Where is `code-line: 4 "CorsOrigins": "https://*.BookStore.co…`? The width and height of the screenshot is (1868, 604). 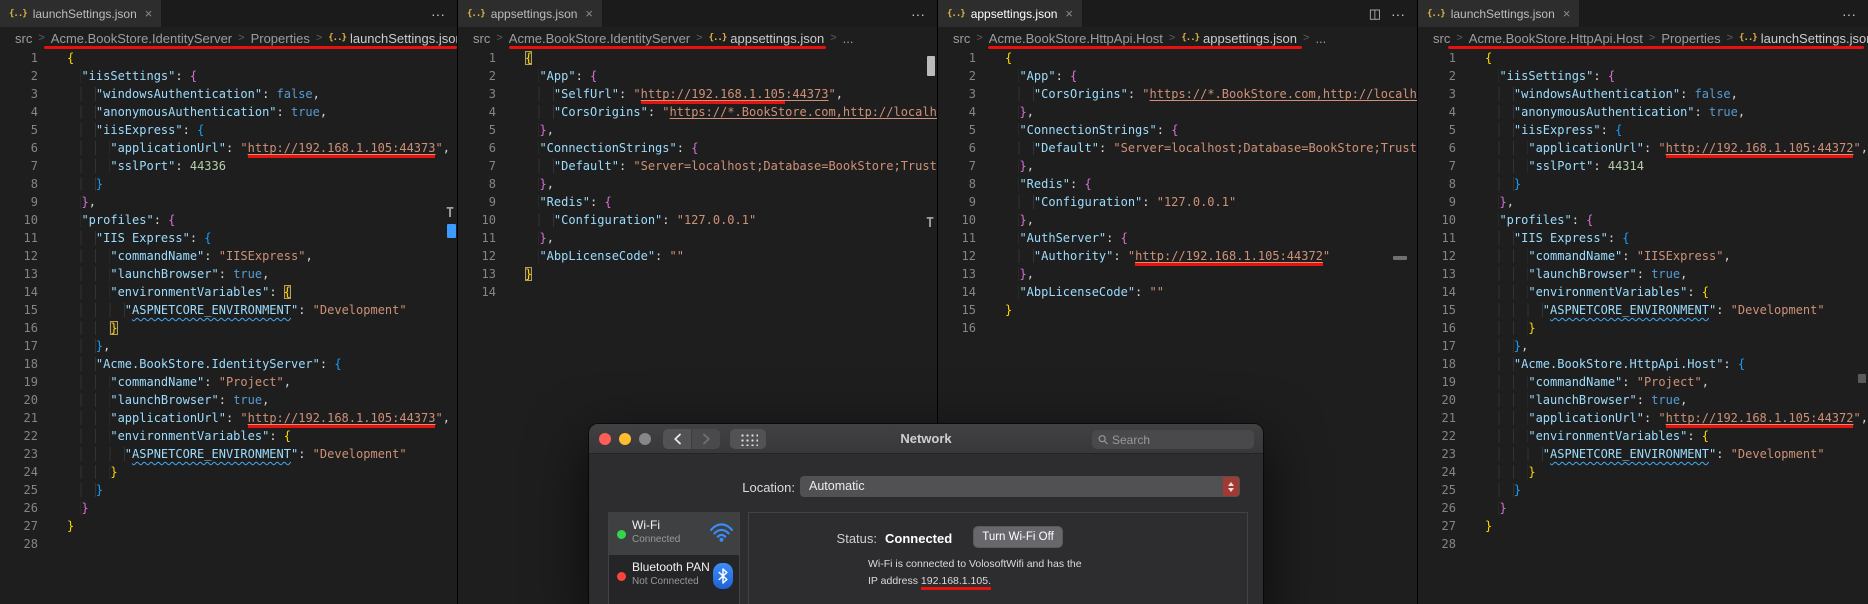
code-line: 4 "CorsOrigins": "https://*.BookStore.co… is located at coordinates (697, 112).